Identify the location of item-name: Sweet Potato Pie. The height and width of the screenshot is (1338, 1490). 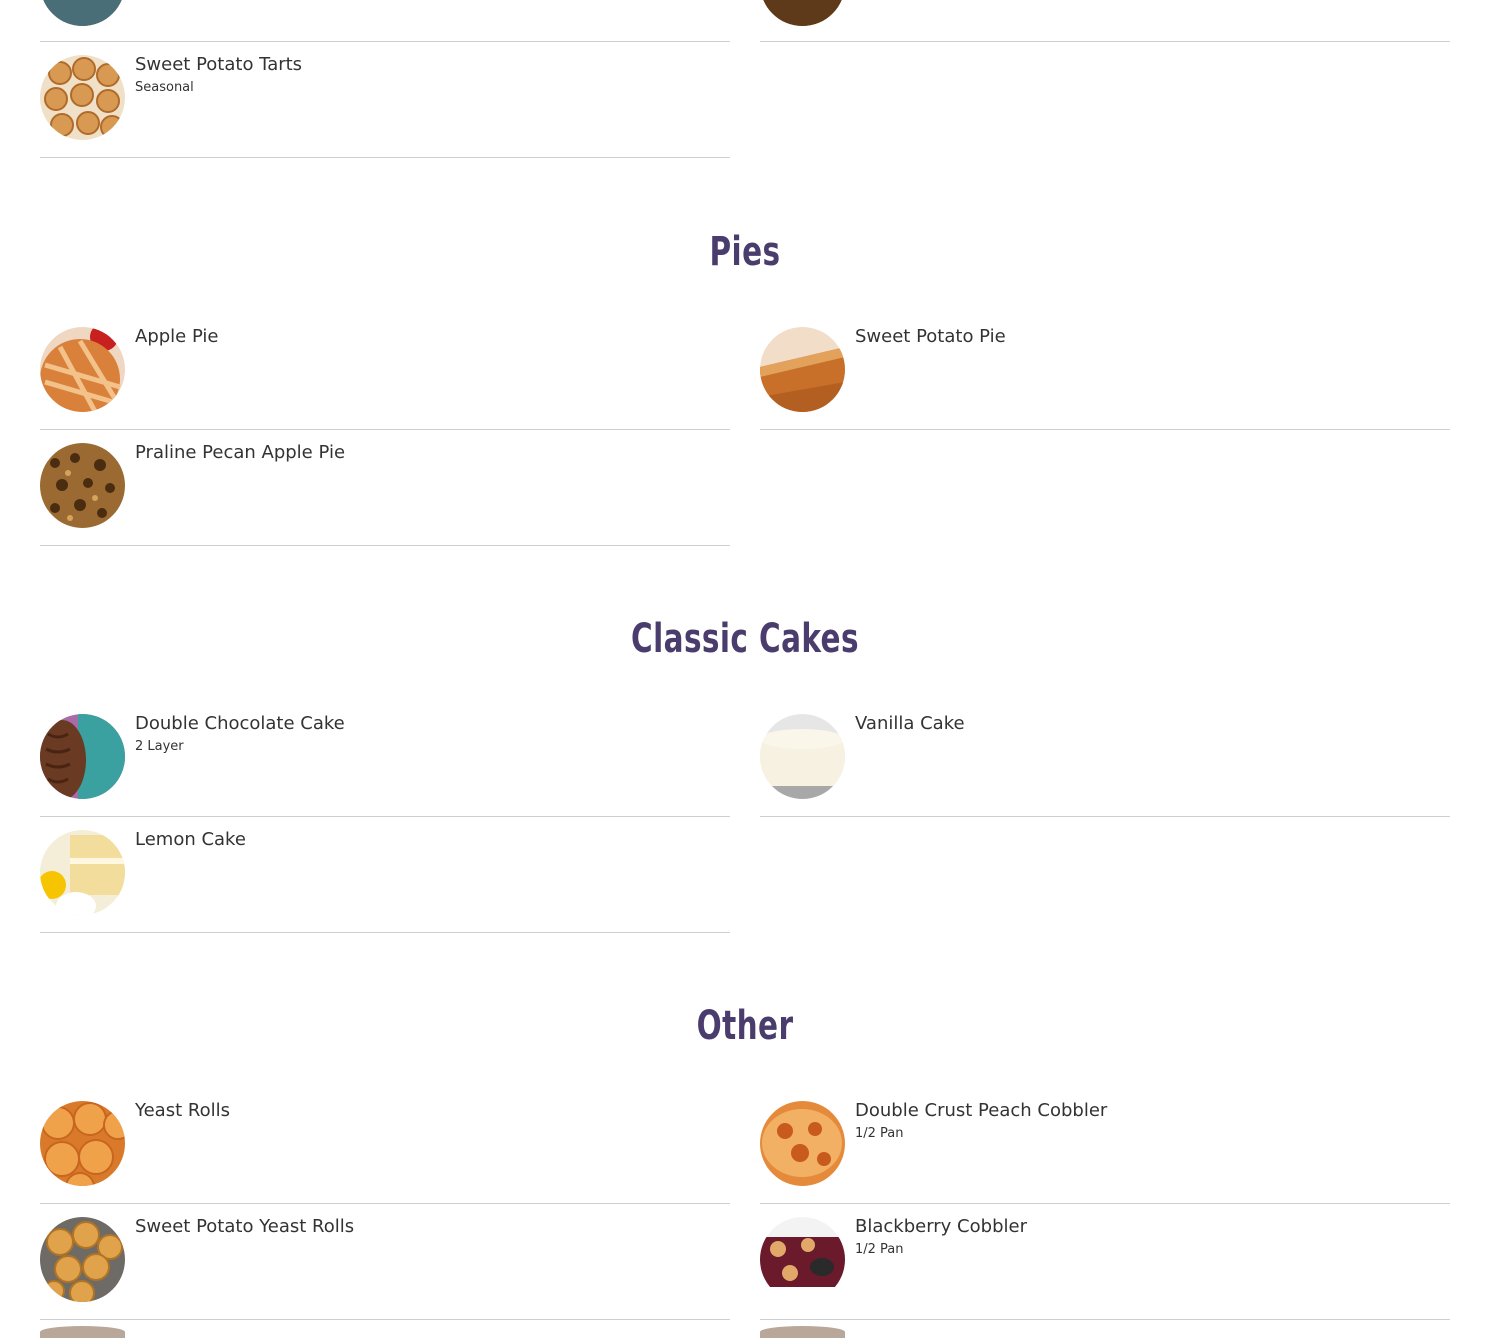
(930, 336).